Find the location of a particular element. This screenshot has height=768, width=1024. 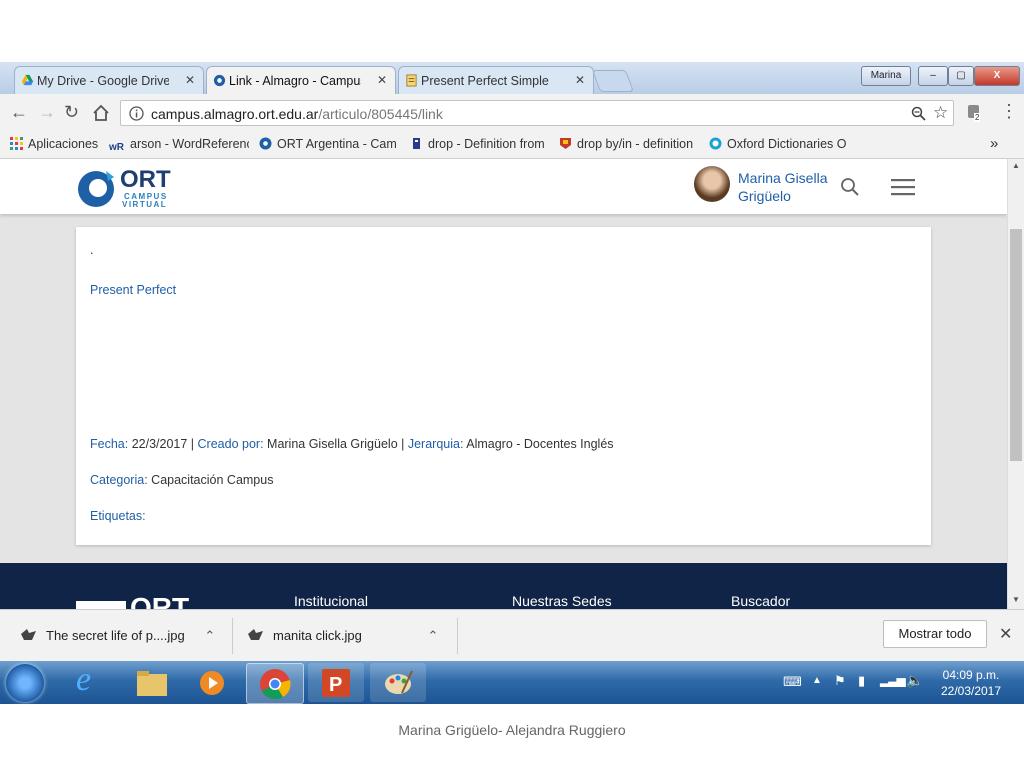

action-center-flag-icon: ⚑ is located at coordinates (840, 681).